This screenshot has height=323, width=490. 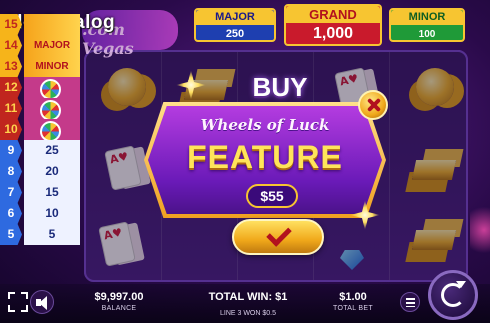 I want to click on total-bet-display: $1.00 TOTAL BET, so click(x=353, y=302).